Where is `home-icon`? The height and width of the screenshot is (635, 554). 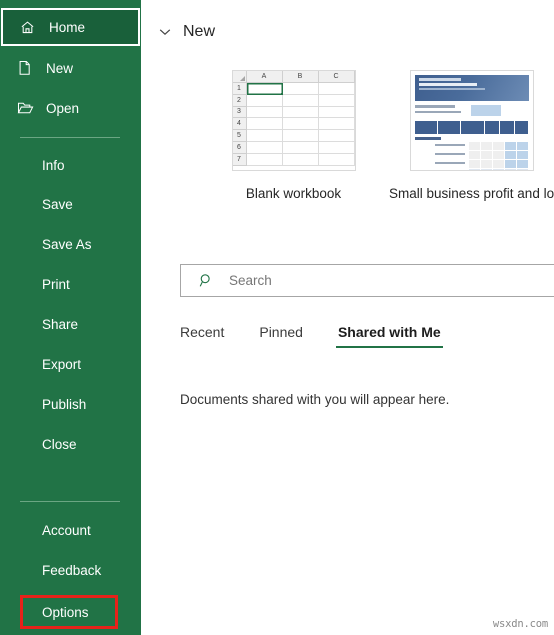 home-icon is located at coordinates (33, 27).